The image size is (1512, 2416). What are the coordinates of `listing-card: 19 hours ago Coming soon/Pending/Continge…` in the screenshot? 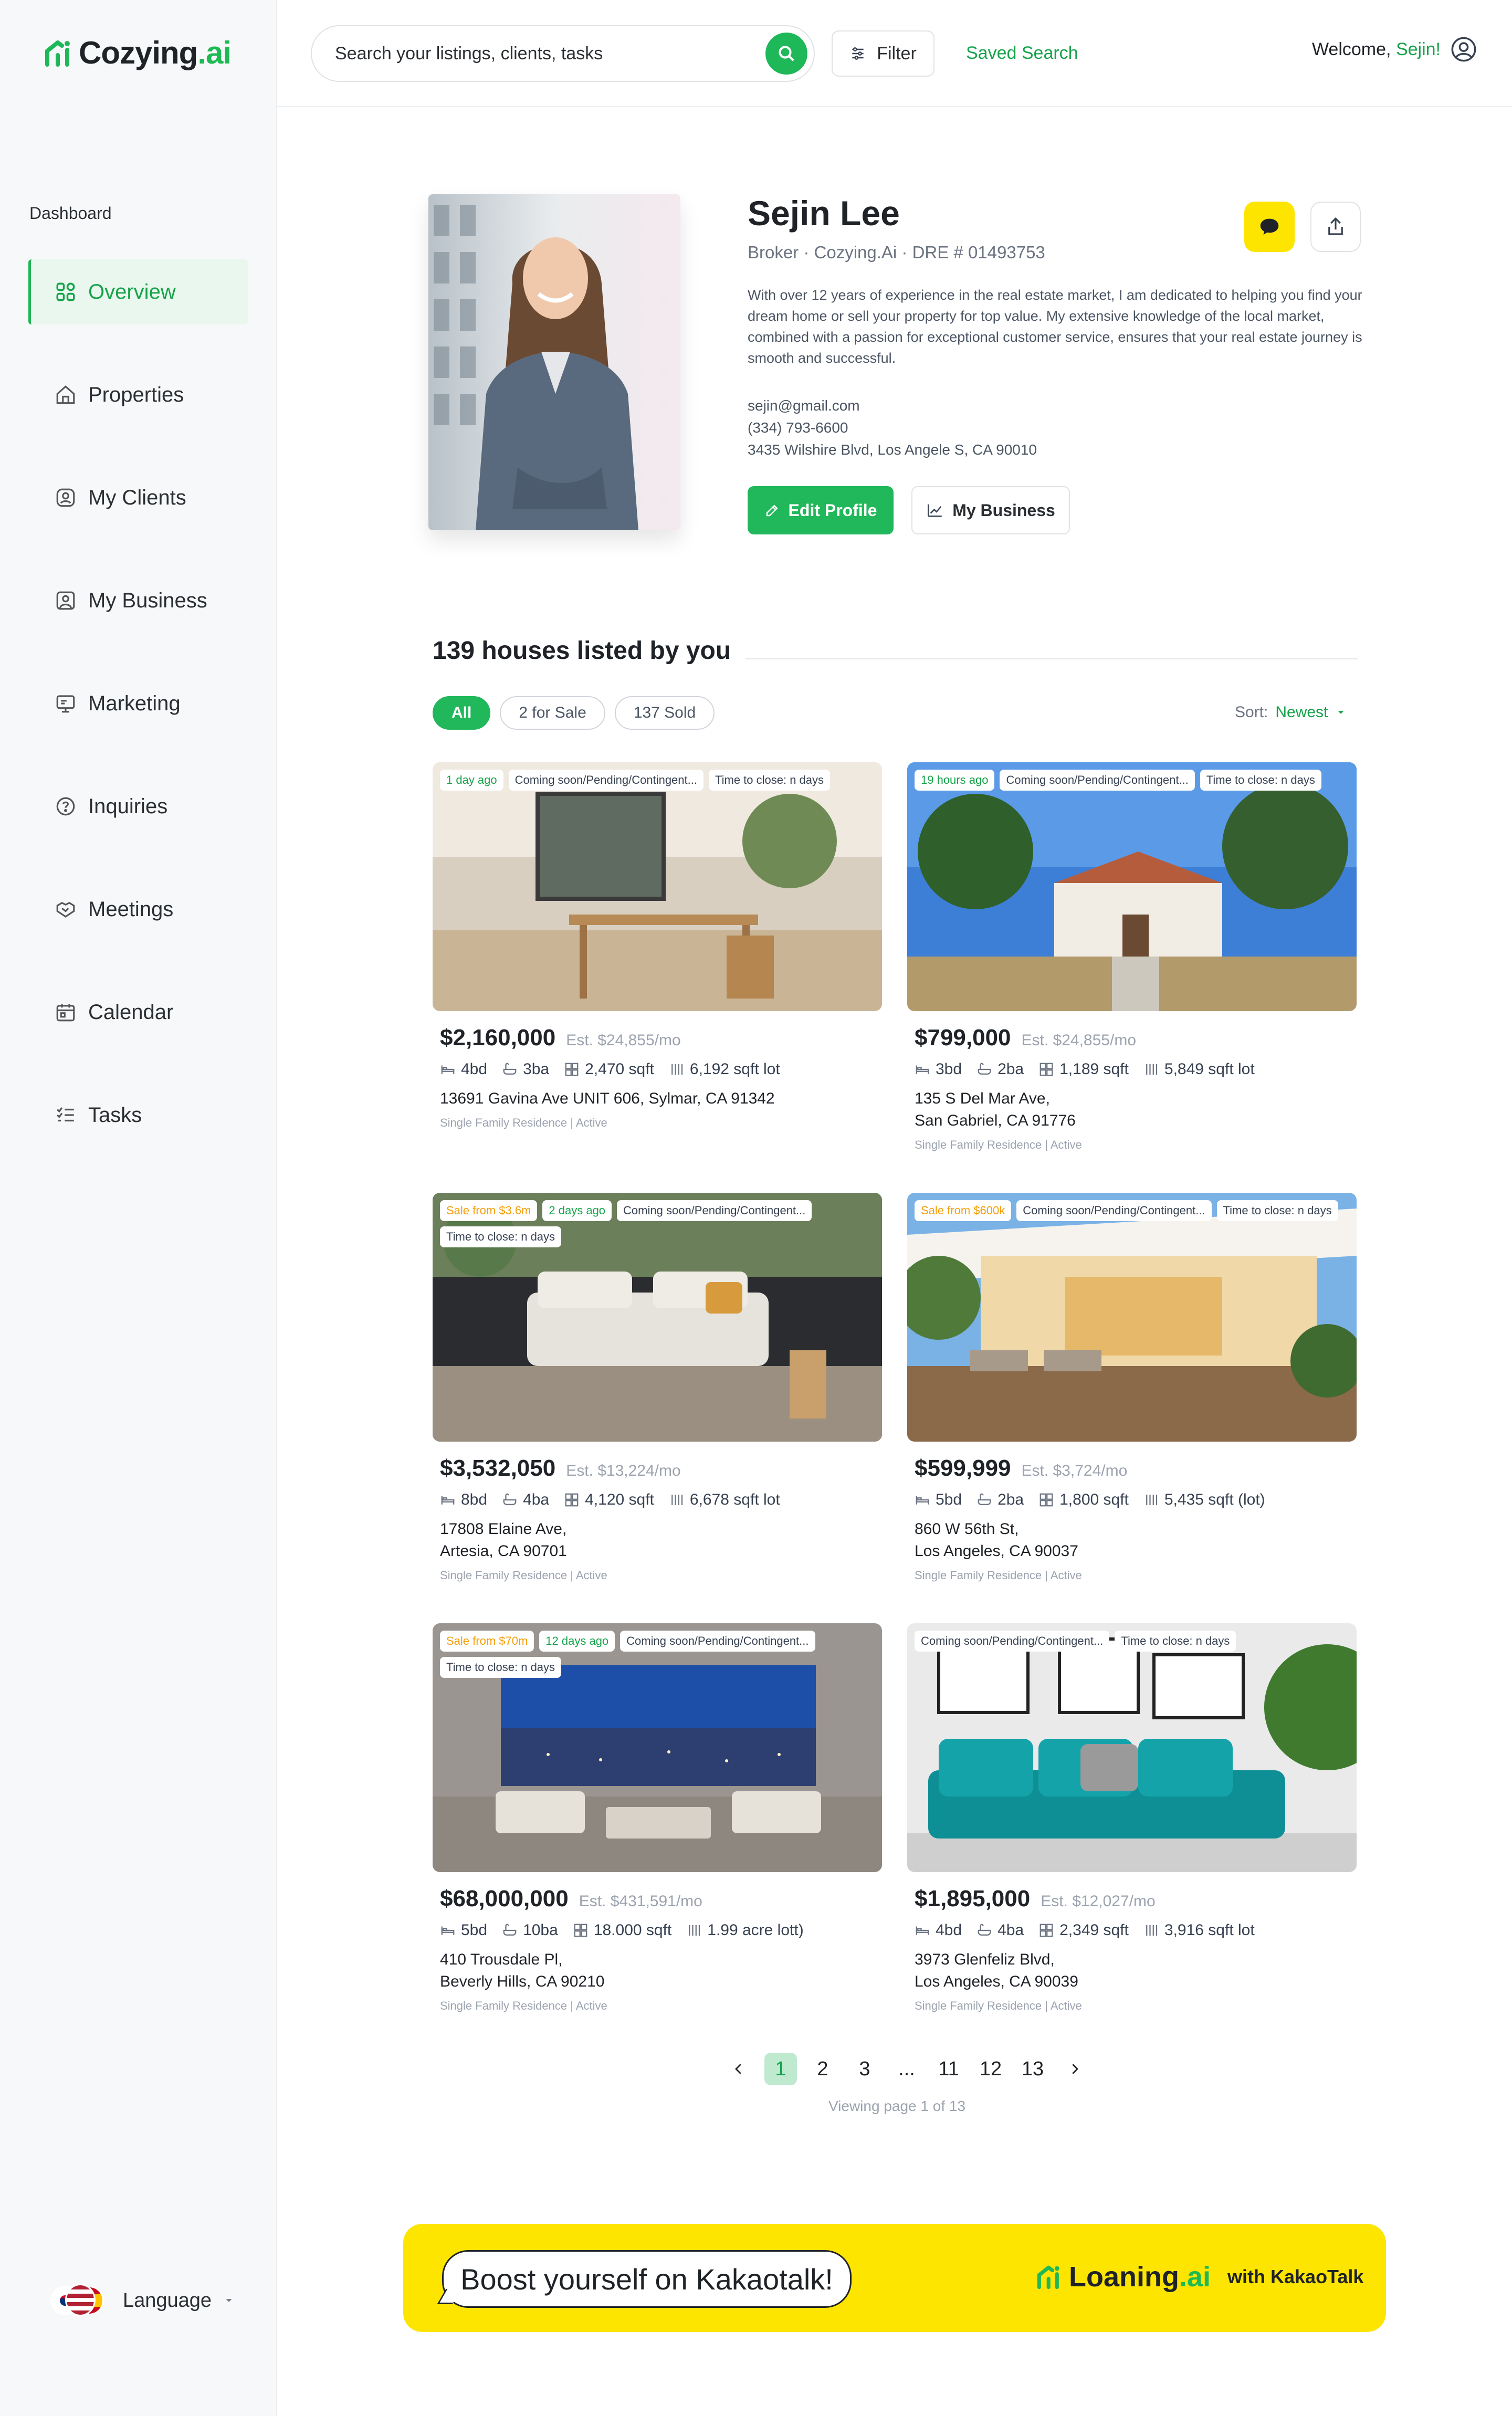 It's located at (1132, 957).